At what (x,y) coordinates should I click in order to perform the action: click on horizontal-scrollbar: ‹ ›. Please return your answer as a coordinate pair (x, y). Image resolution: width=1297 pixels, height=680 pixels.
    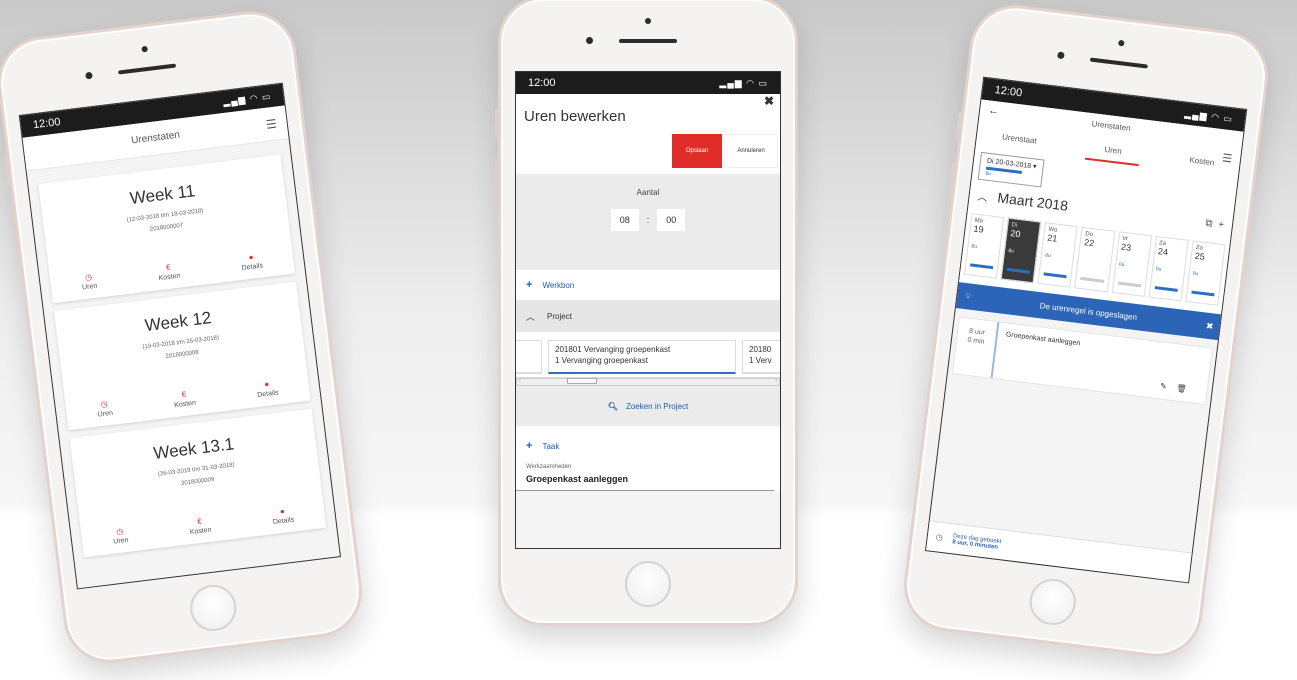
    Looking at the image, I should click on (648, 382).